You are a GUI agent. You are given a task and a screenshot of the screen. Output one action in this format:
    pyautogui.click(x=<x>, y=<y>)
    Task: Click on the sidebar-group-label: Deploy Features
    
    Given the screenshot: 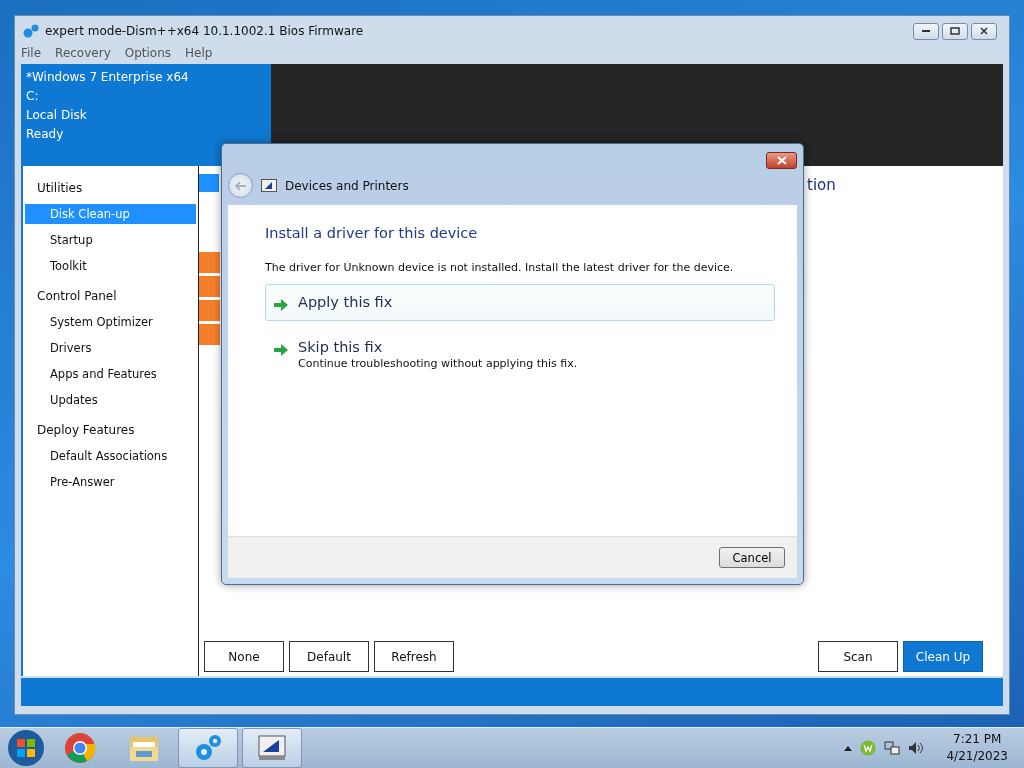 What is the action you would take?
    pyautogui.click(x=86, y=430)
    